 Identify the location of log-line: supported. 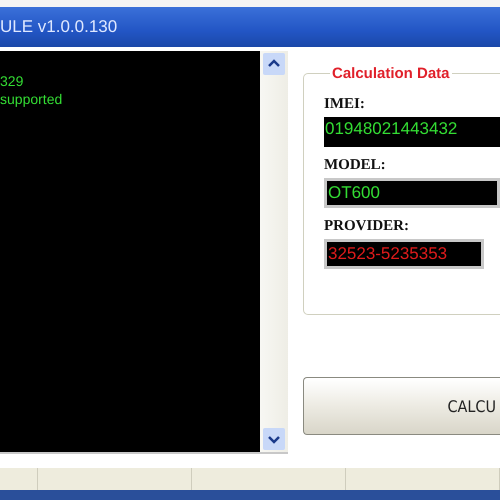
(32, 99).